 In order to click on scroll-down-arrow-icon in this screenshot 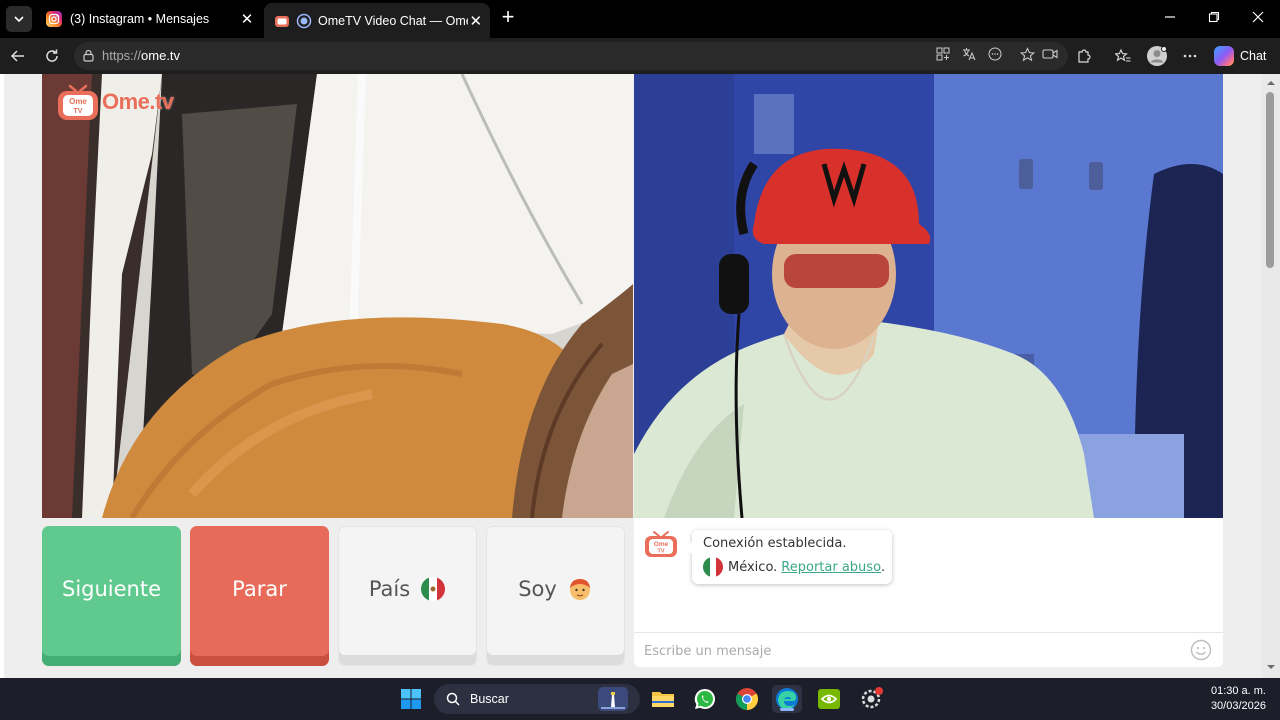, I will do `click(1271, 667)`.